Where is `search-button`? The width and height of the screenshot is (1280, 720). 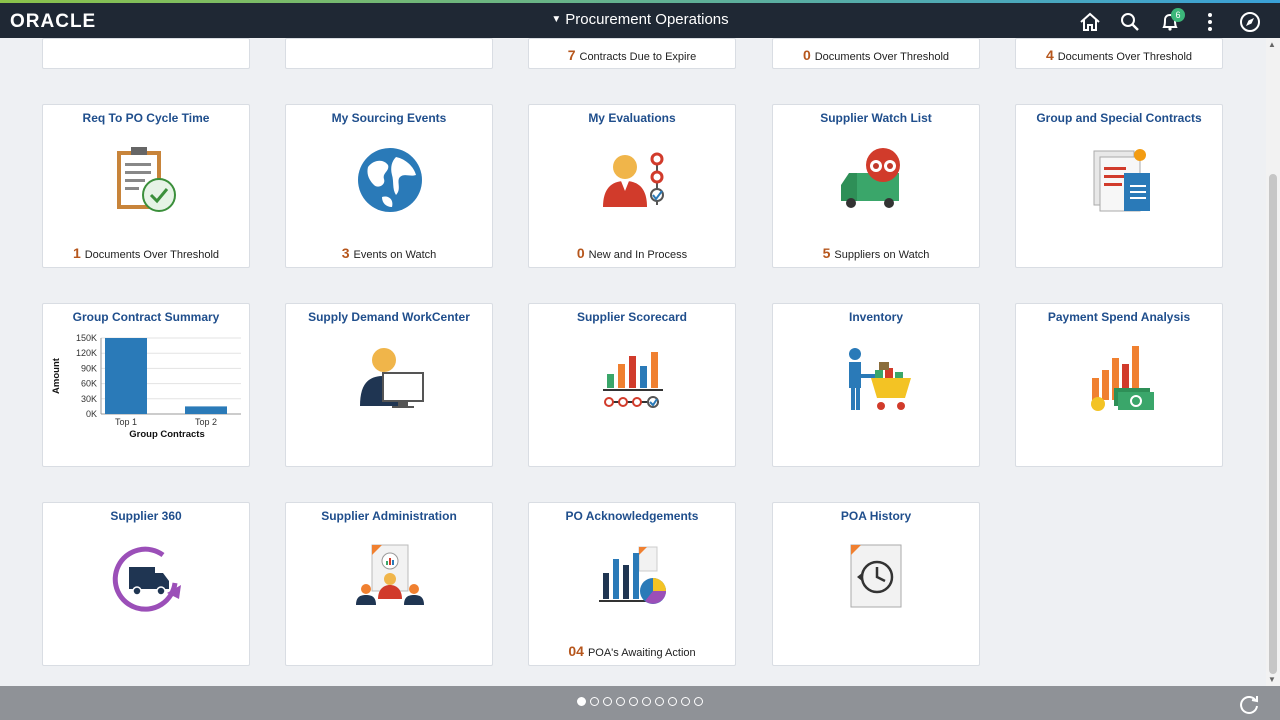 search-button is located at coordinates (1130, 22).